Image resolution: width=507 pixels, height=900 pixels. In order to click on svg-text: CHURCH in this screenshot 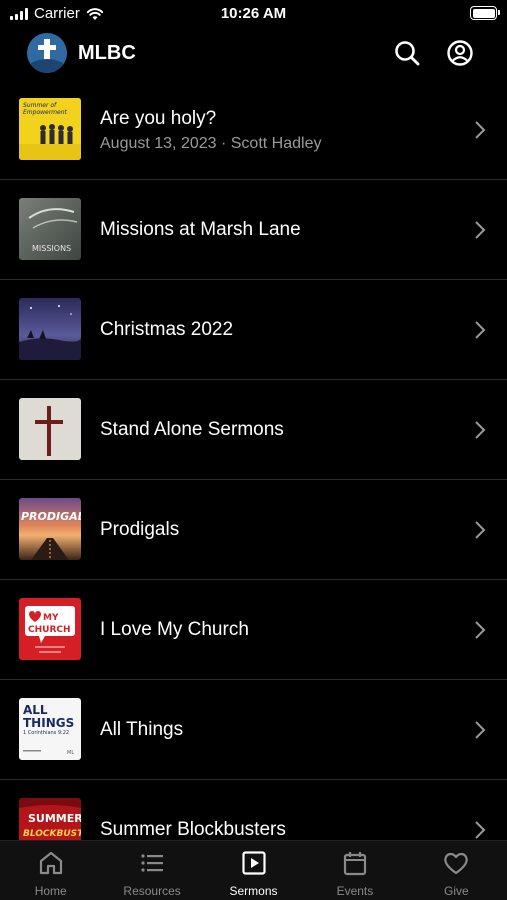, I will do `click(49, 630)`.